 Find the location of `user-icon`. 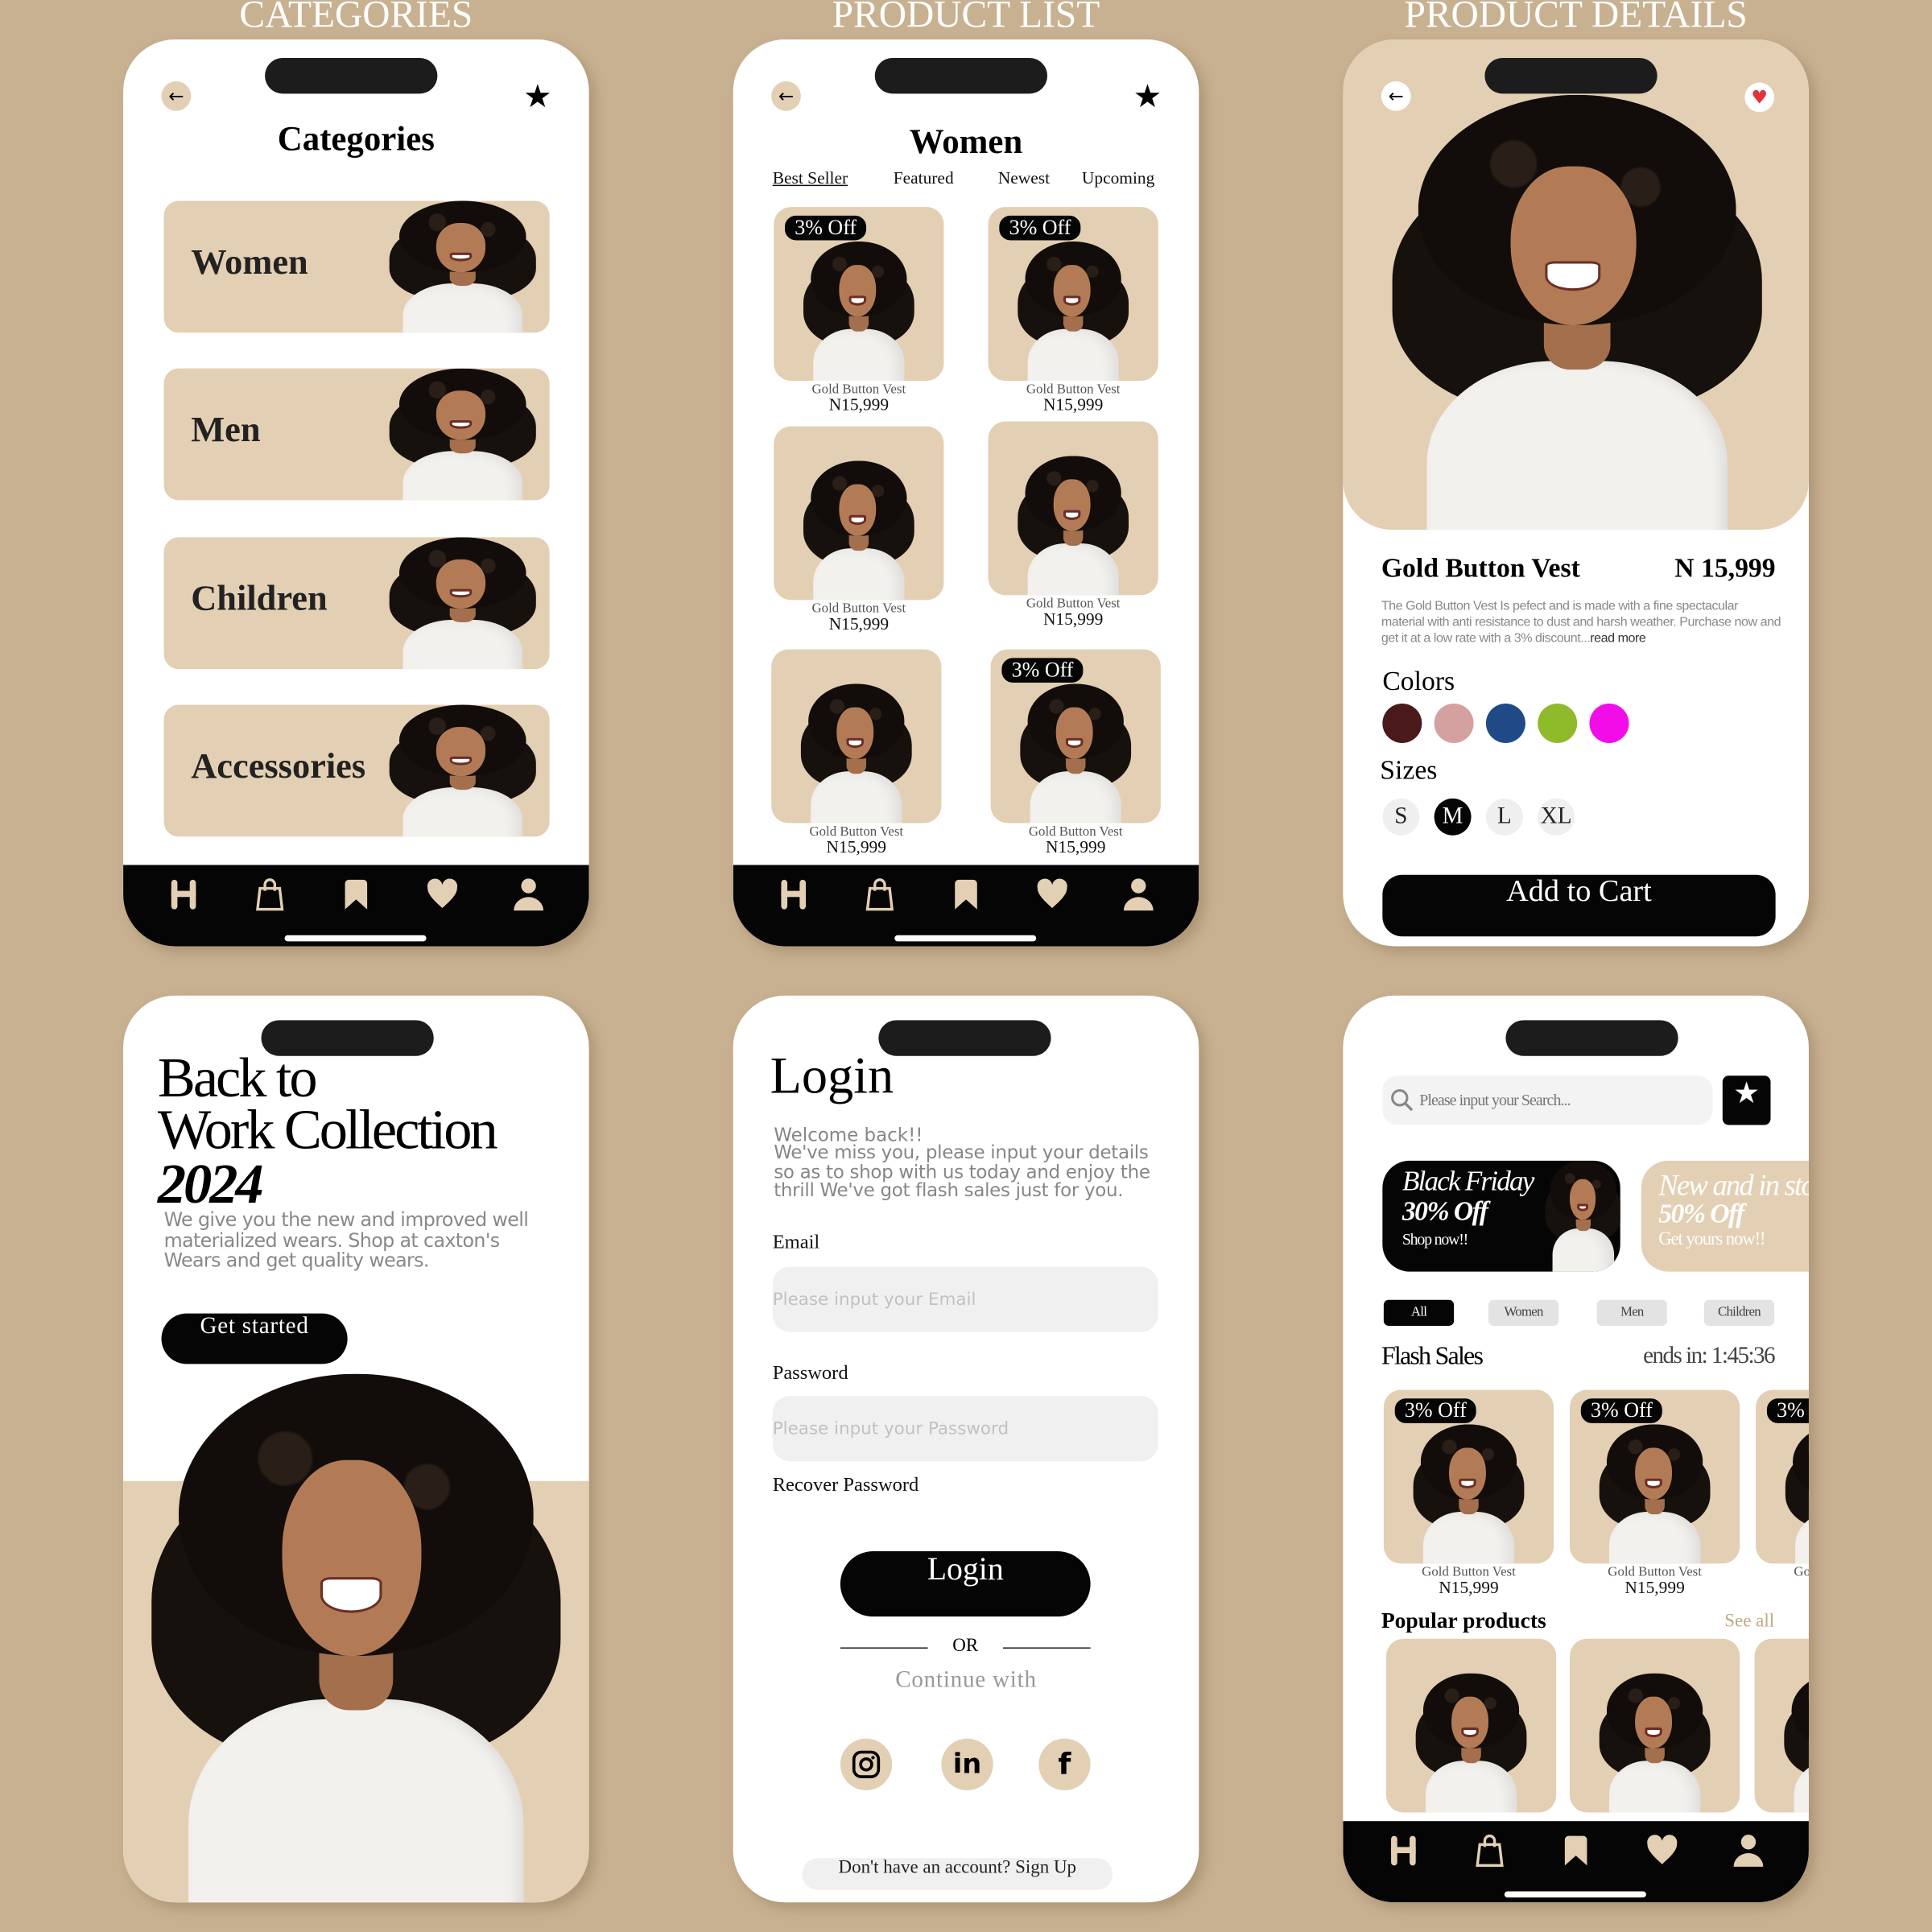

user-icon is located at coordinates (1748, 1851).